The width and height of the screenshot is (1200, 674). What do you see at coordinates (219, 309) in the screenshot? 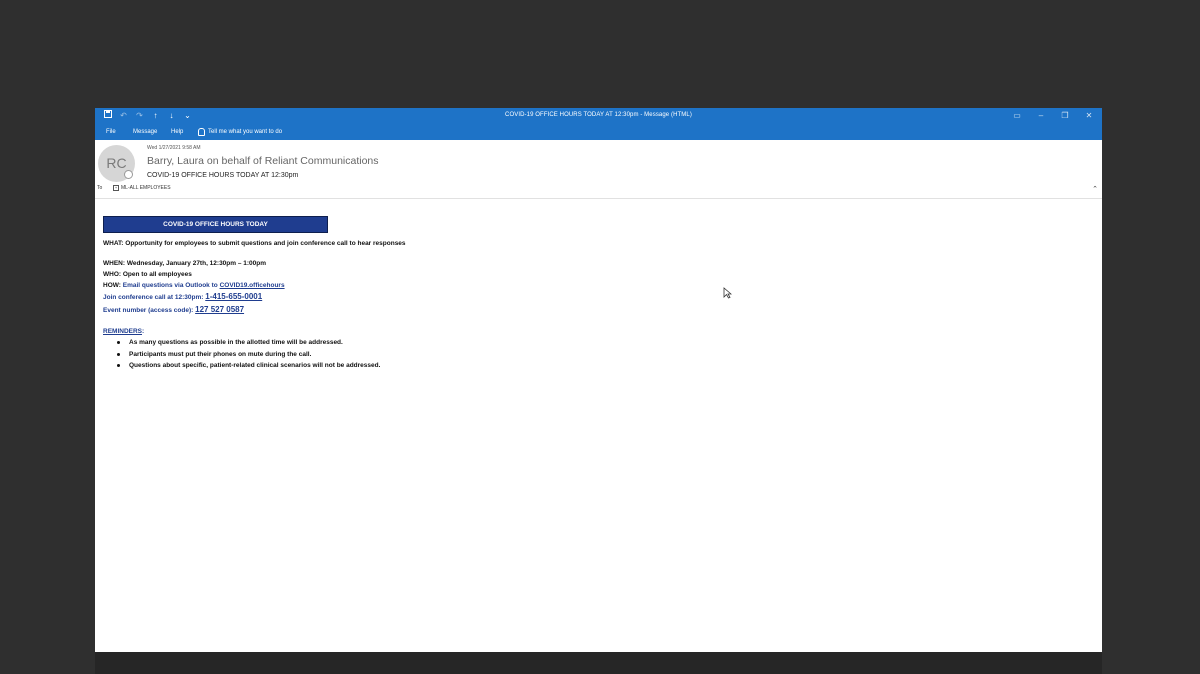
I see `event-code-link: 127 527 0587` at bounding box center [219, 309].